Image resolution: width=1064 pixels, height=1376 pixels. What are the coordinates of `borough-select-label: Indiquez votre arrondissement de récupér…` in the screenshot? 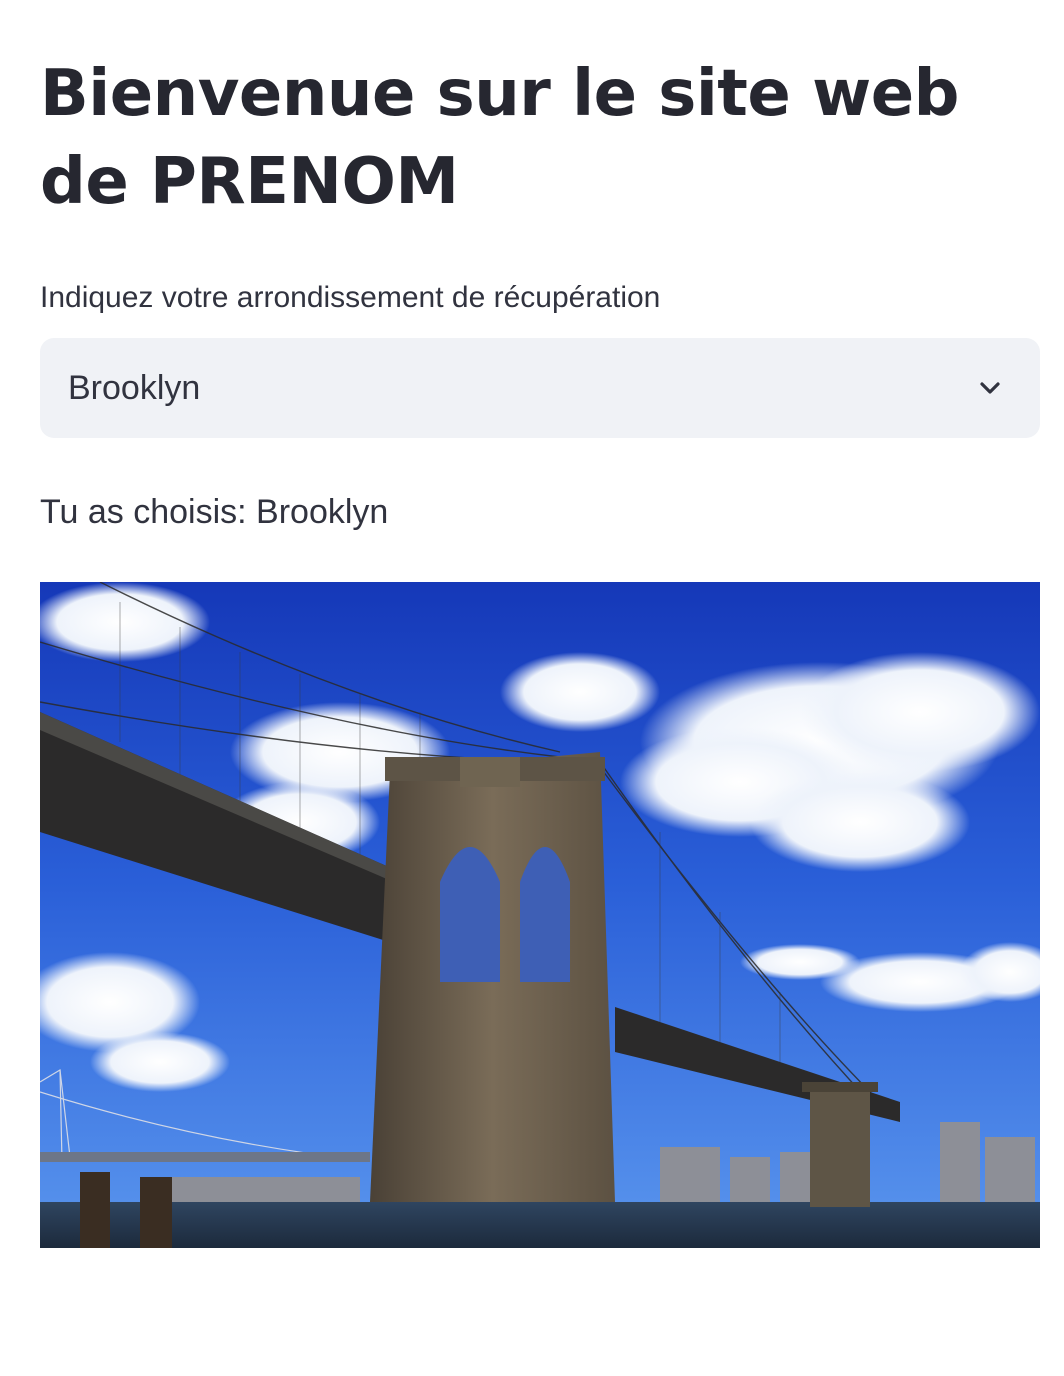 It's located at (350, 297).